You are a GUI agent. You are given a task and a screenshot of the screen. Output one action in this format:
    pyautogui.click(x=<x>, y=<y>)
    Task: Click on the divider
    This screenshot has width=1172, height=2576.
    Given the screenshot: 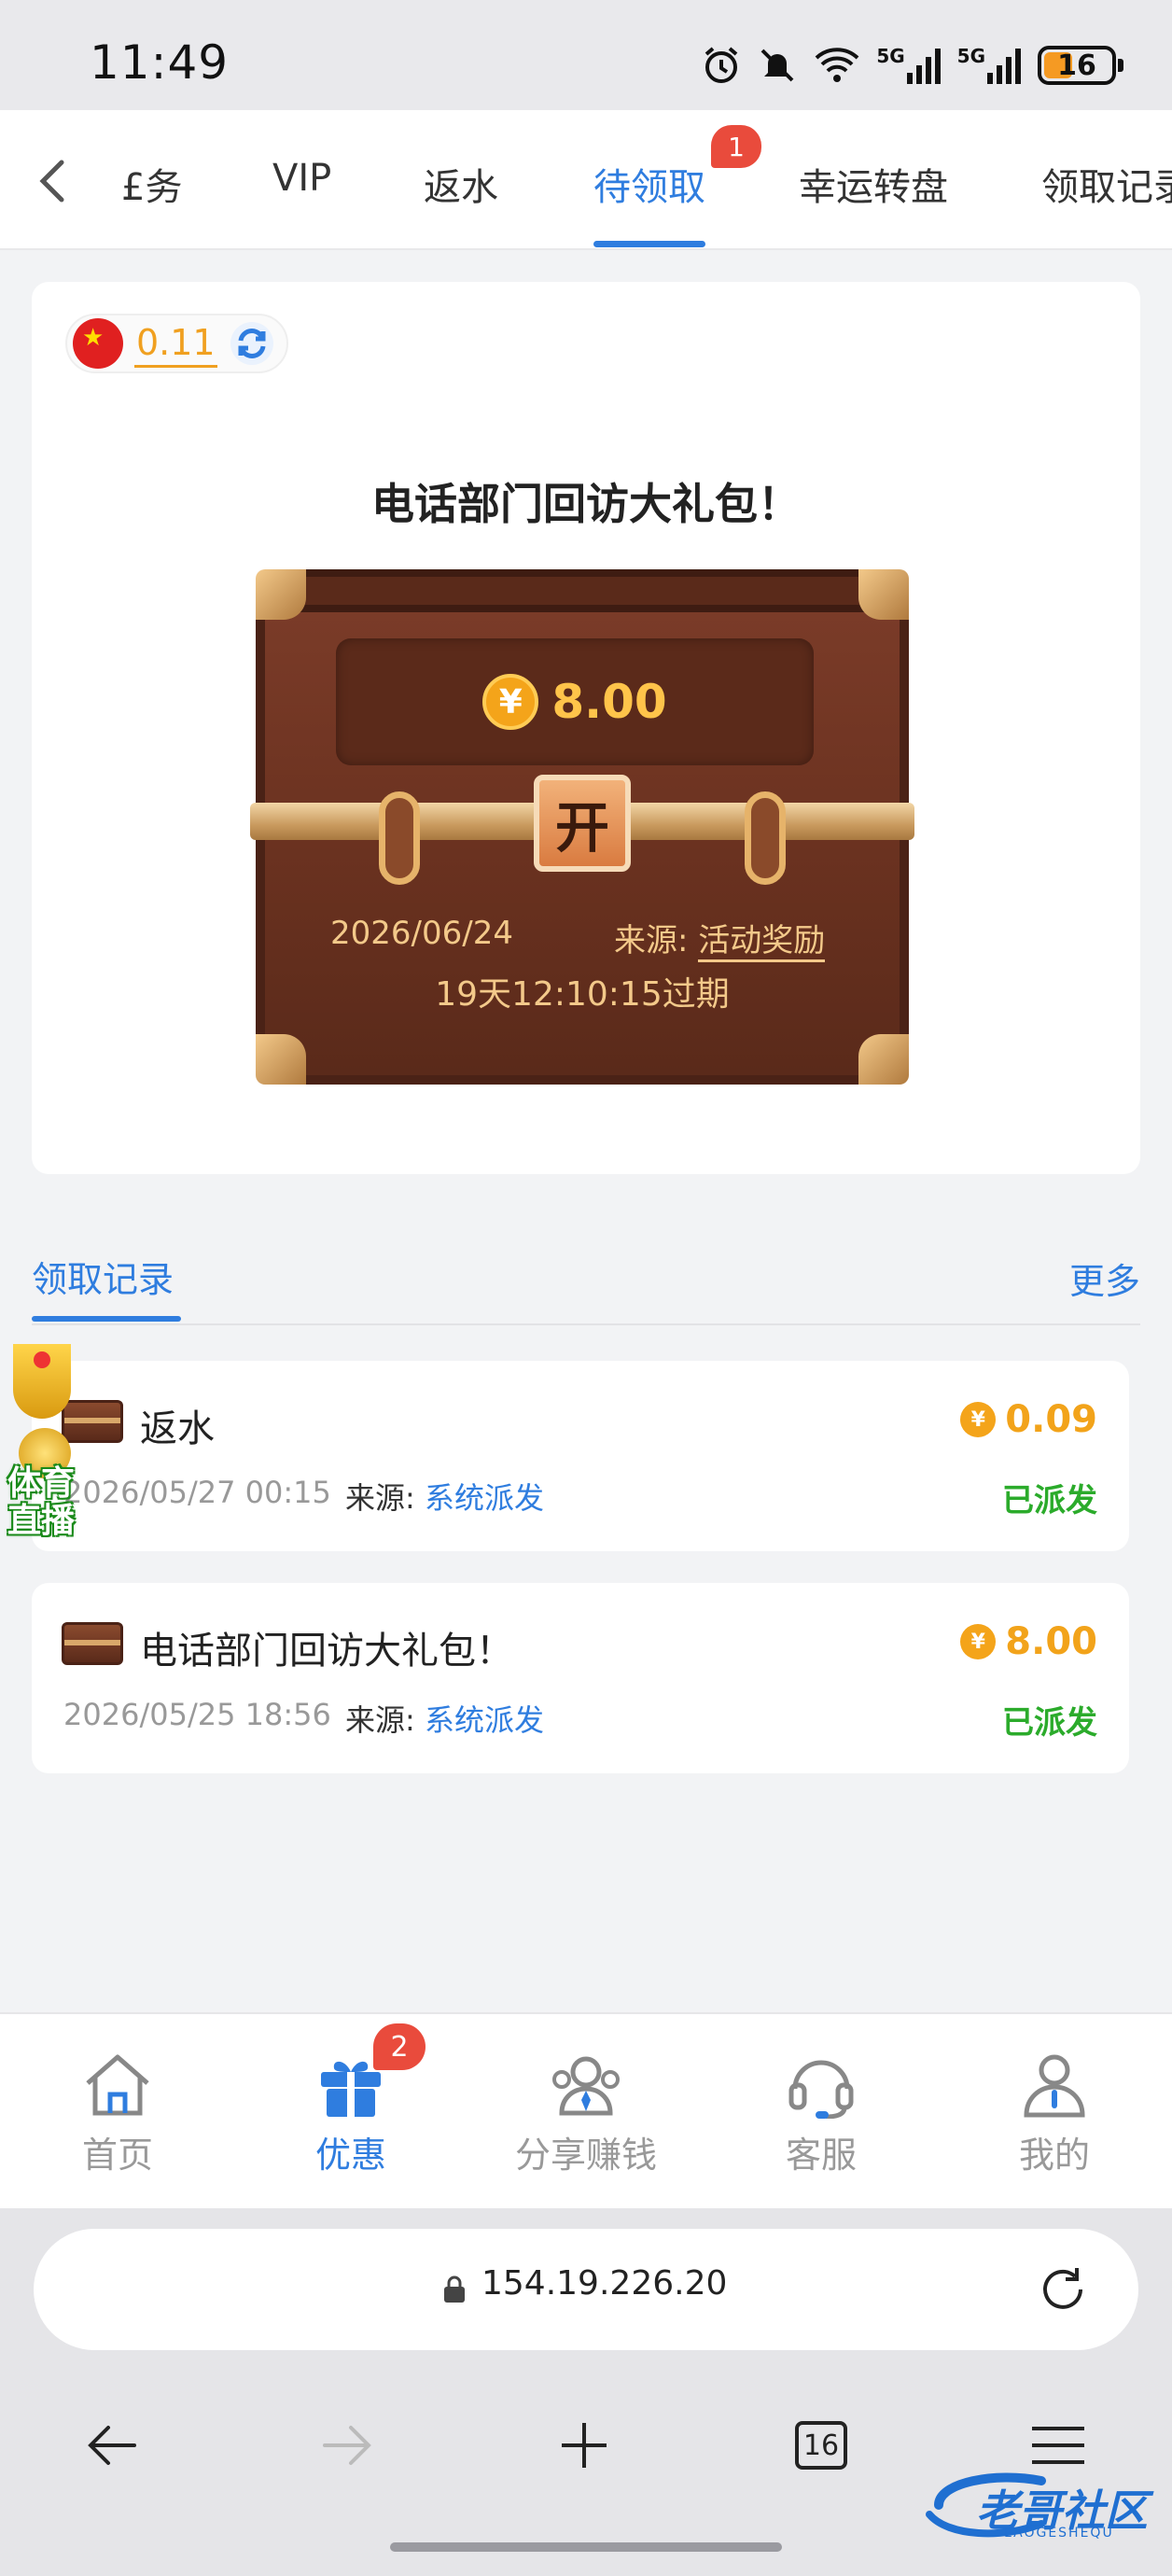 What is the action you would take?
    pyautogui.click(x=586, y=1324)
    